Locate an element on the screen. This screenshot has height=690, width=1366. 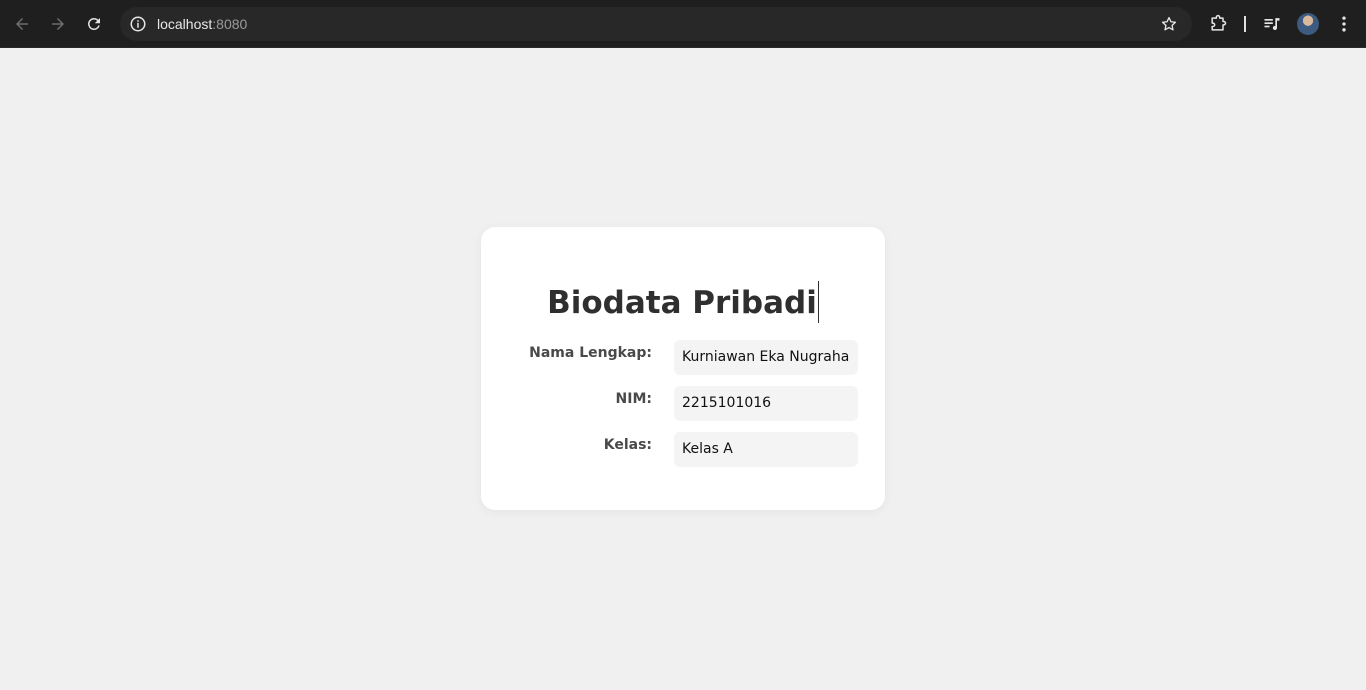
extensions-icon is located at coordinates (1219, 22).